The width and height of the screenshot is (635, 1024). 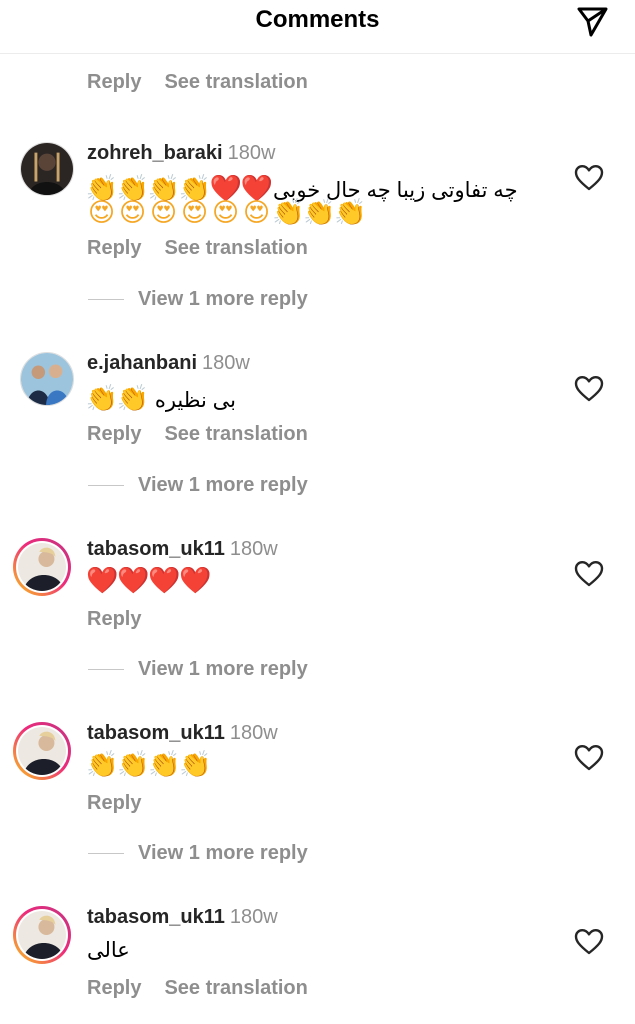 What do you see at coordinates (195, 400) in the screenshot?
I see `comment-body: بی نظیره` at bounding box center [195, 400].